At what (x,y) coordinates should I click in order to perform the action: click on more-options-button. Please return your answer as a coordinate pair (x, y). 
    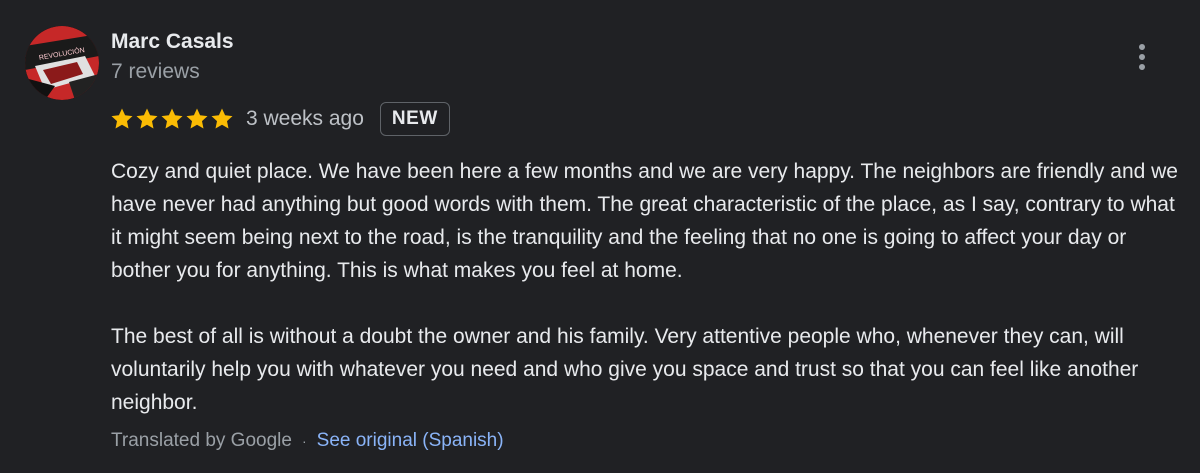
    Looking at the image, I should click on (1142, 57).